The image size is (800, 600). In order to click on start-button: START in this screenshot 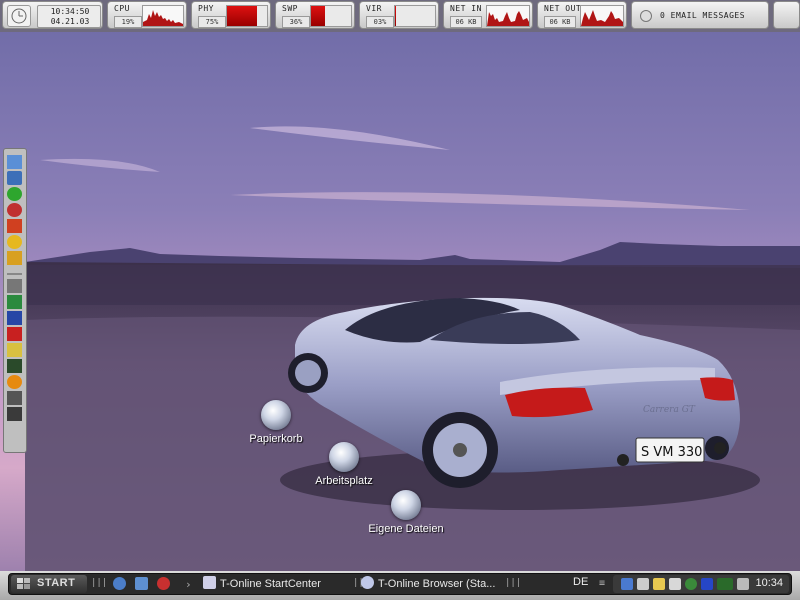, I will do `click(49, 584)`.